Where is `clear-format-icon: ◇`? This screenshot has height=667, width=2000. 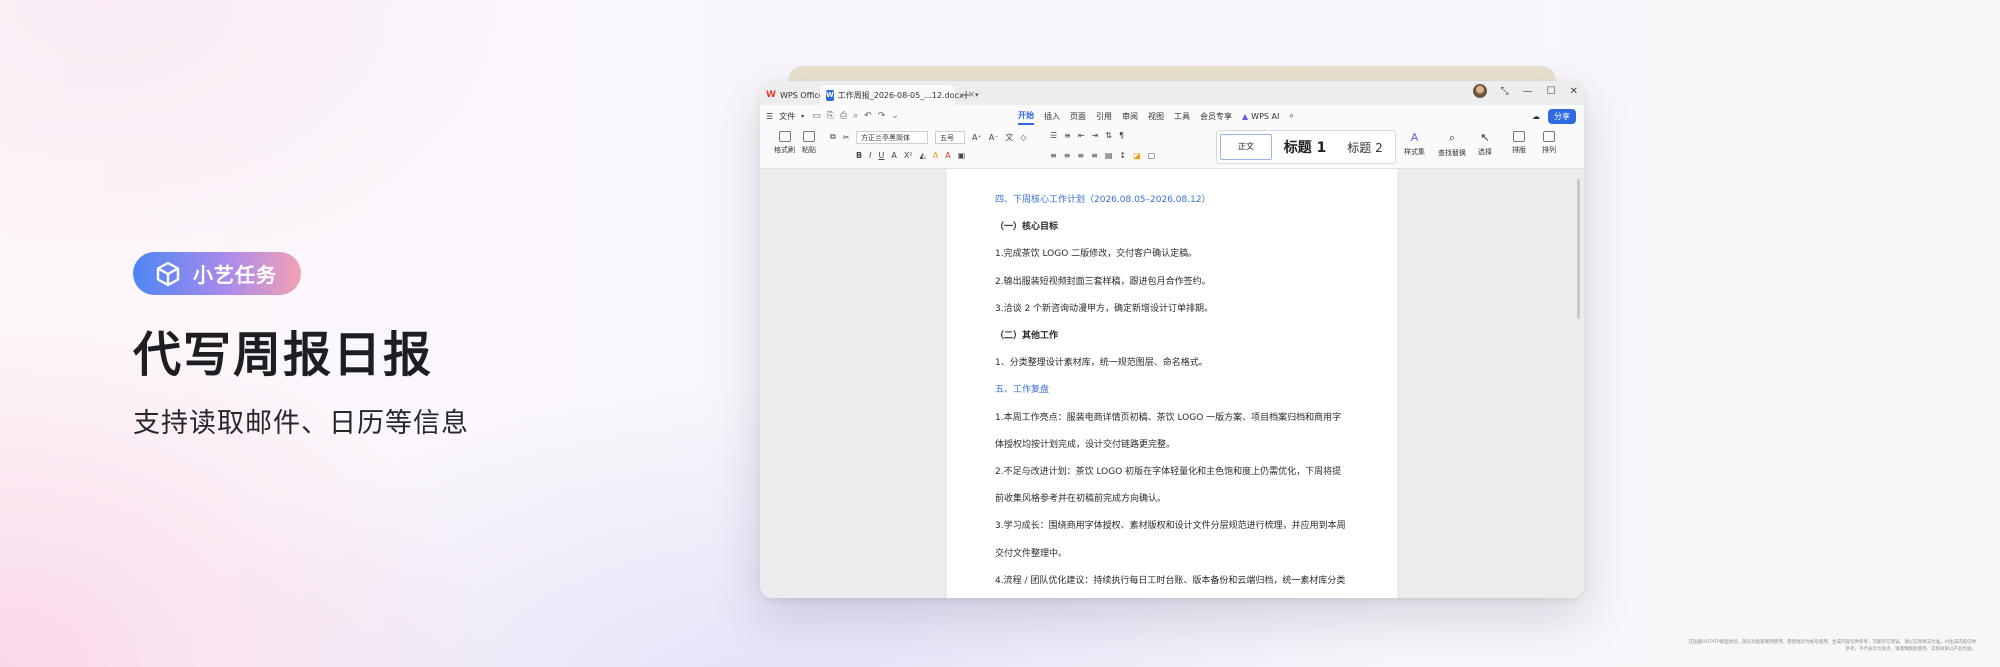 clear-format-icon: ◇ is located at coordinates (1023, 137).